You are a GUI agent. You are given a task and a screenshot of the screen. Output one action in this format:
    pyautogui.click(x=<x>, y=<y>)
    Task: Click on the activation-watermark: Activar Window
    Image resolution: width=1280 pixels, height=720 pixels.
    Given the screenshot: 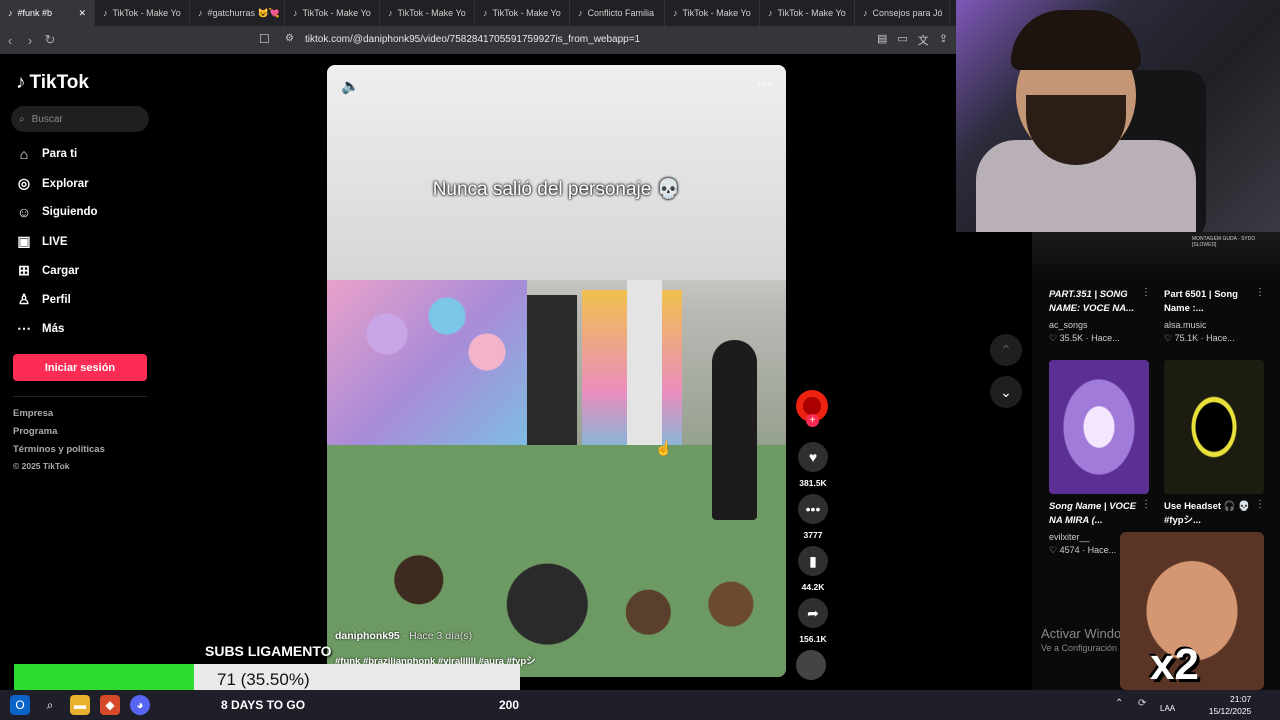 What is the action you would take?
    pyautogui.click(x=1086, y=633)
    